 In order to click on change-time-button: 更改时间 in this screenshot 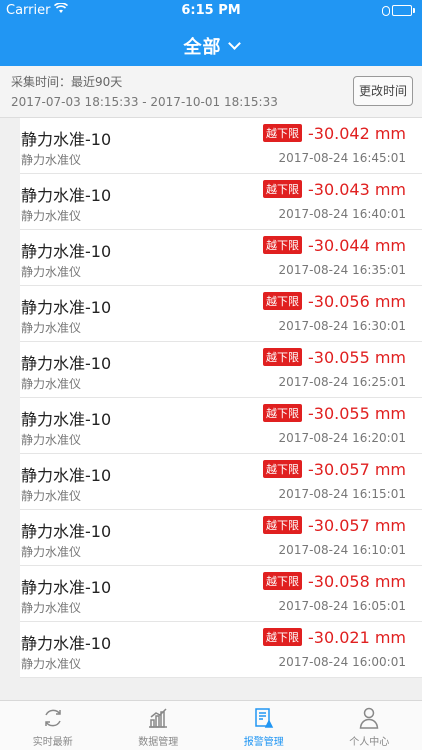, I will do `click(383, 91)`.